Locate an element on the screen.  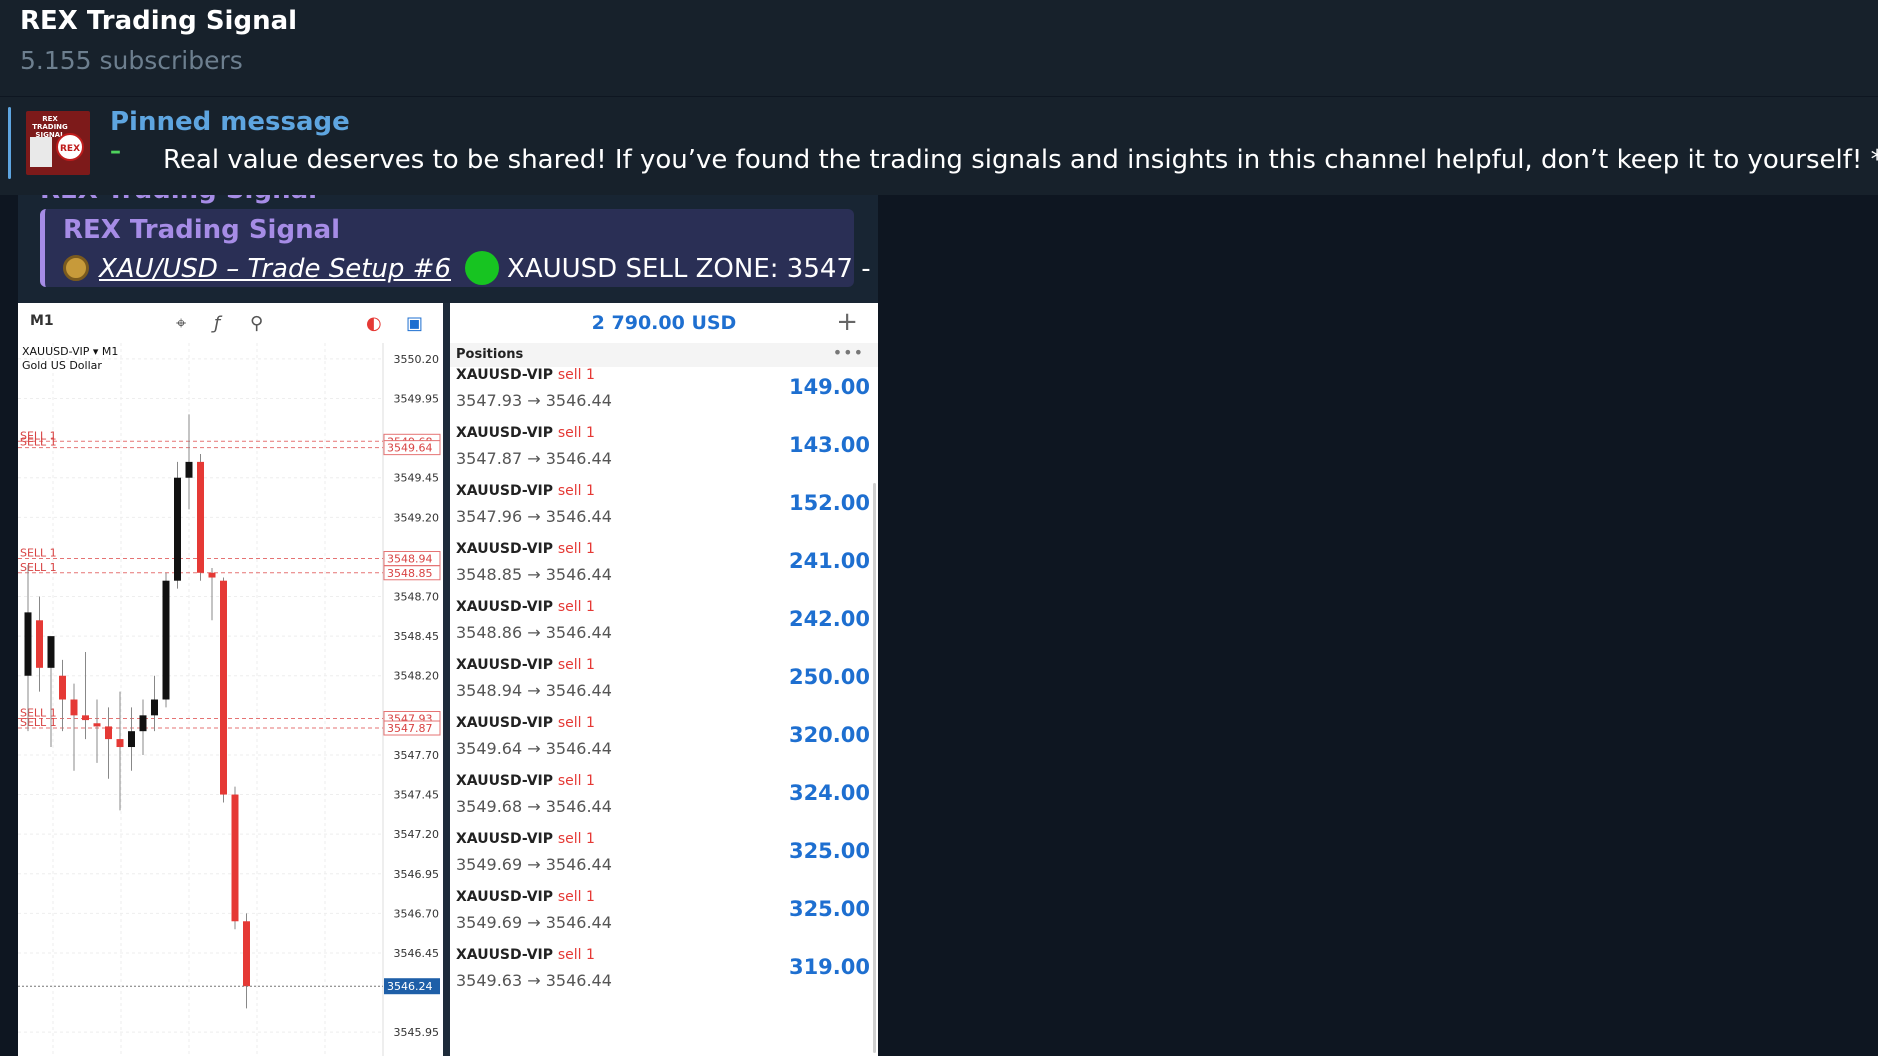
order-price-tag-label: 3549.64 is located at coordinates (410, 448).